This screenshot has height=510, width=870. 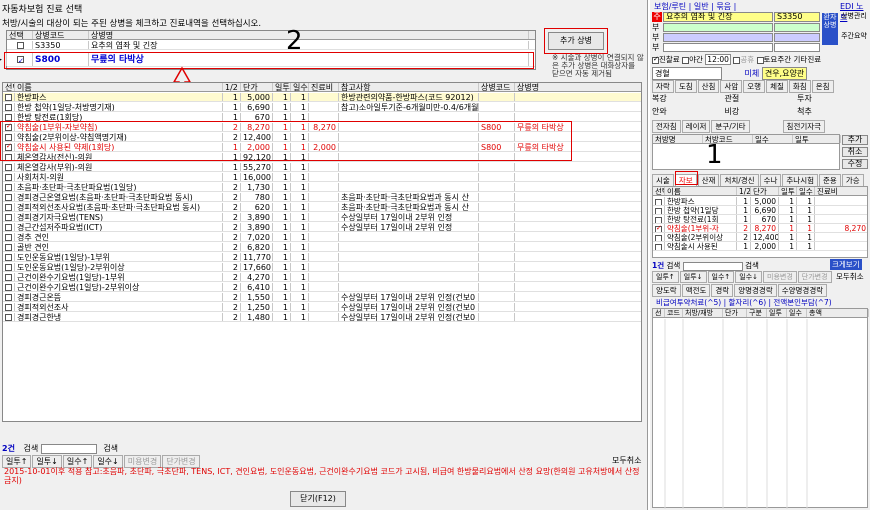 I want to click on disease-row-select, so click(x=20, y=45).